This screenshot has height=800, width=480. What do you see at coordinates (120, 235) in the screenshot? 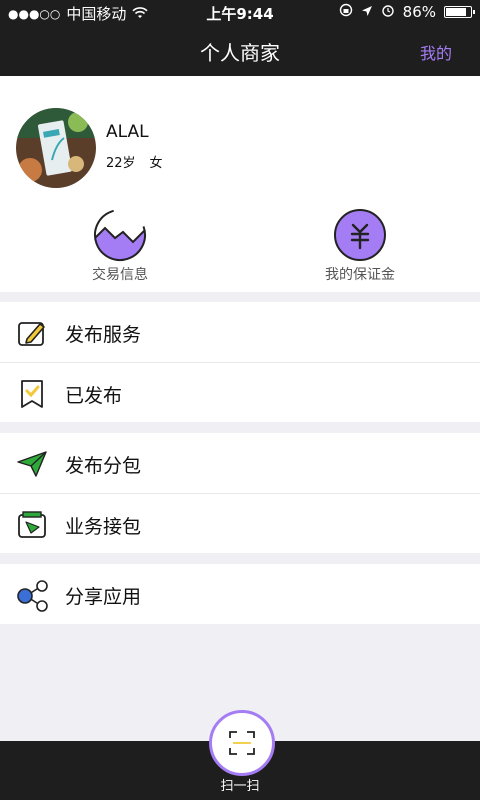
I see `wave-circle-icon` at bounding box center [120, 235].